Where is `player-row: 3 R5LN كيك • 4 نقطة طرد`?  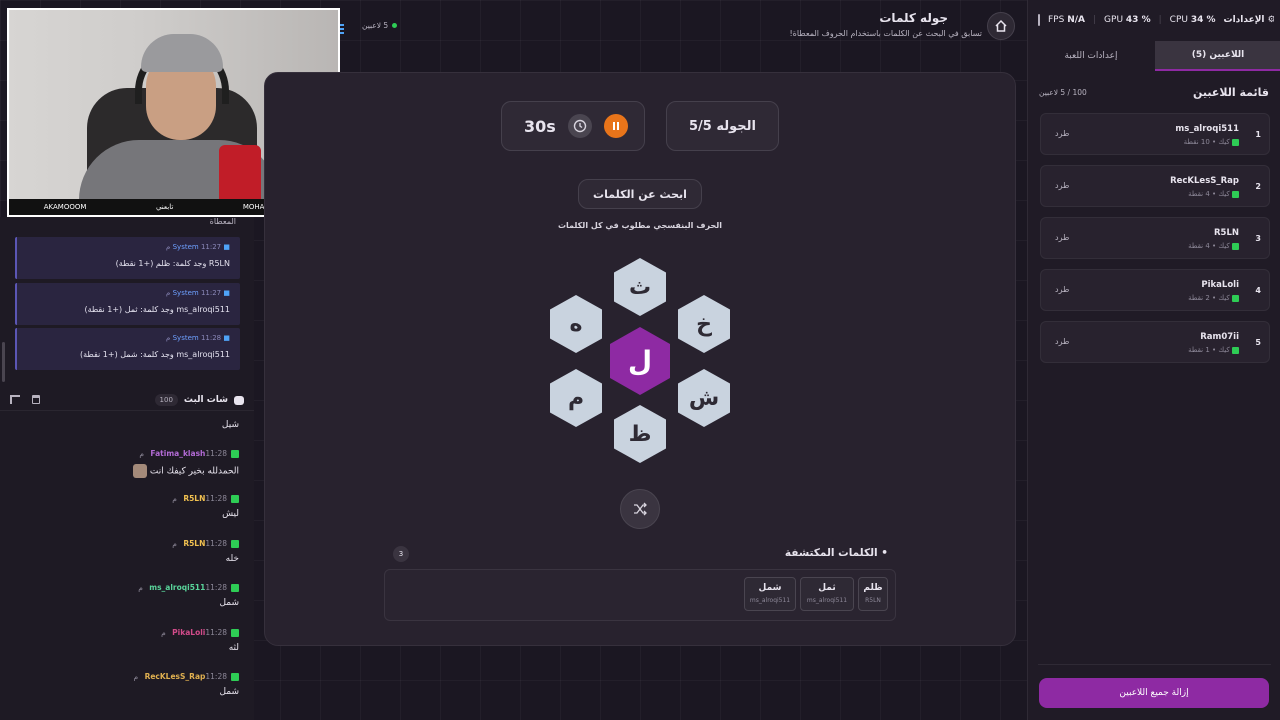 player-row: 3 R5LN كيك • 4 نقطة طرد is located at coordinates (1155, 238).